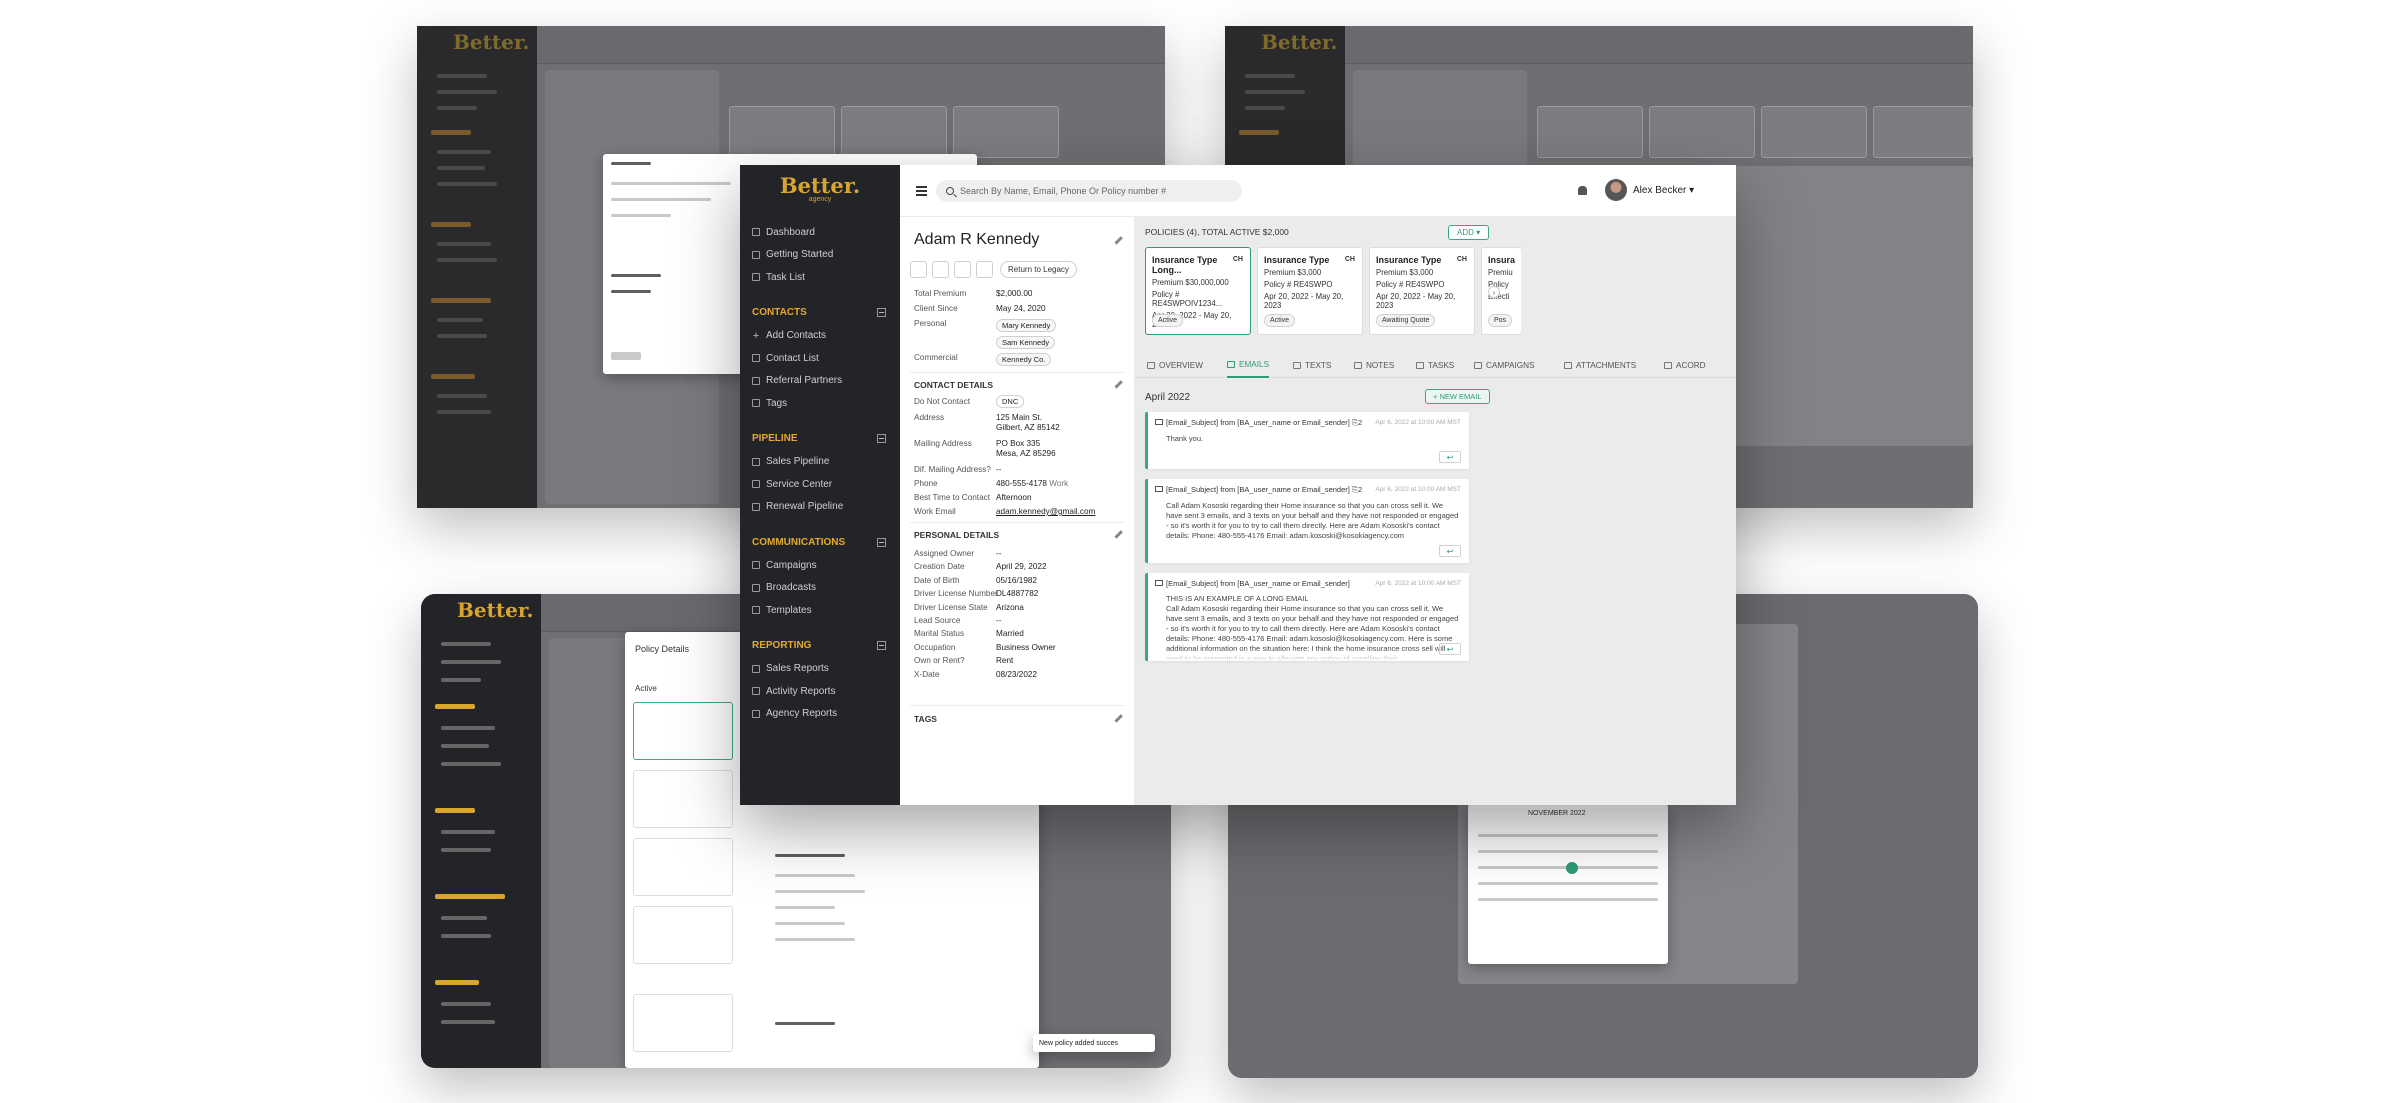 This screenshot has width=2394, height=1103. I want to click on tab-emails: EMAILS, so click(1248, 365).